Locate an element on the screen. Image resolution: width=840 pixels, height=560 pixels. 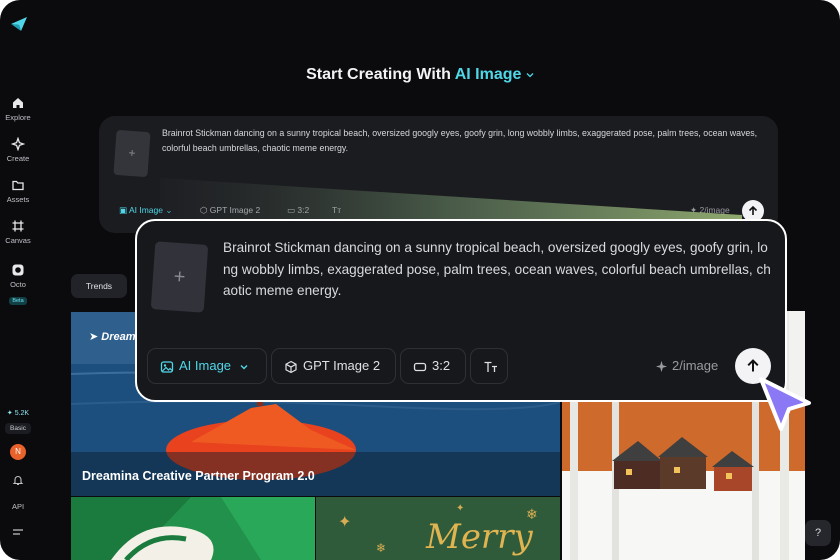
mode-selector-label: AI Image is located at coordinates (488, 74).